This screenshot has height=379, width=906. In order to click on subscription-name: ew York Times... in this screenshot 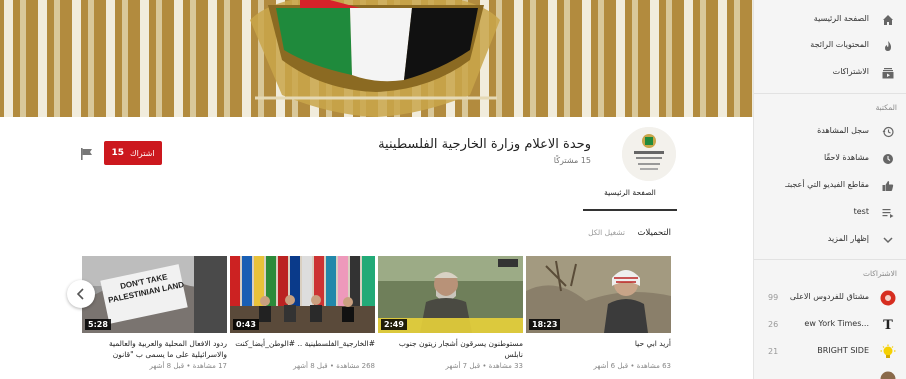, I will do `click(836, 323)`.